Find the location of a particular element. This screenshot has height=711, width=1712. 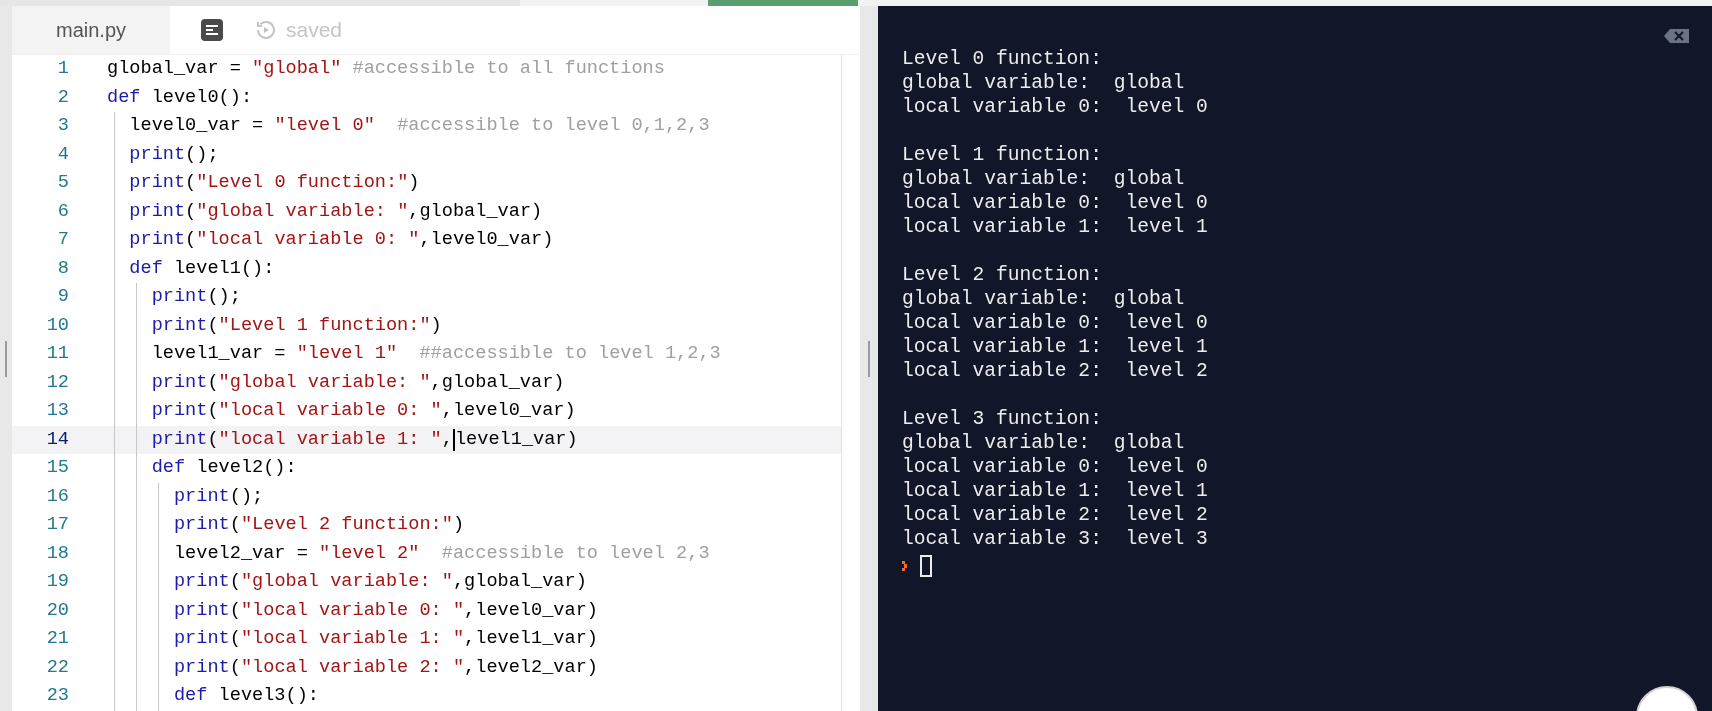

save-status: saved is located at coordinates (314, 30).